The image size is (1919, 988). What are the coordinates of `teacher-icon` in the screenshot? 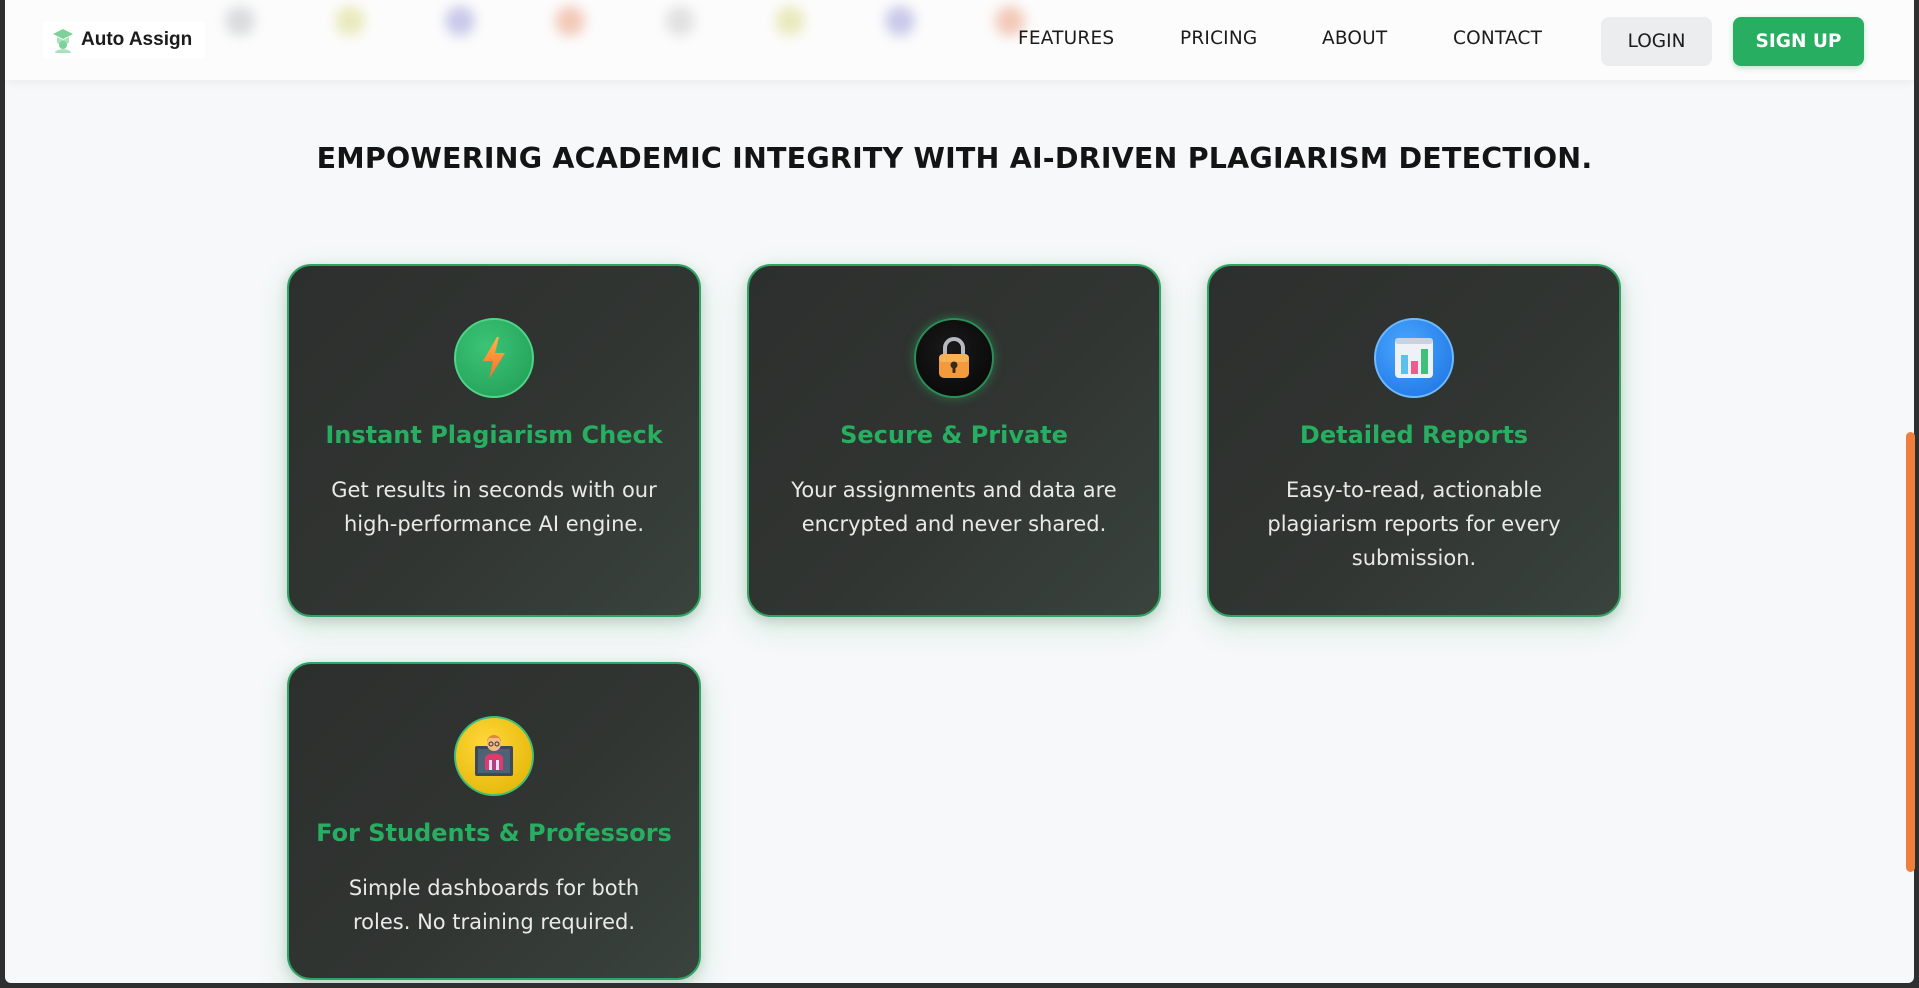 It's located at (494, 756).